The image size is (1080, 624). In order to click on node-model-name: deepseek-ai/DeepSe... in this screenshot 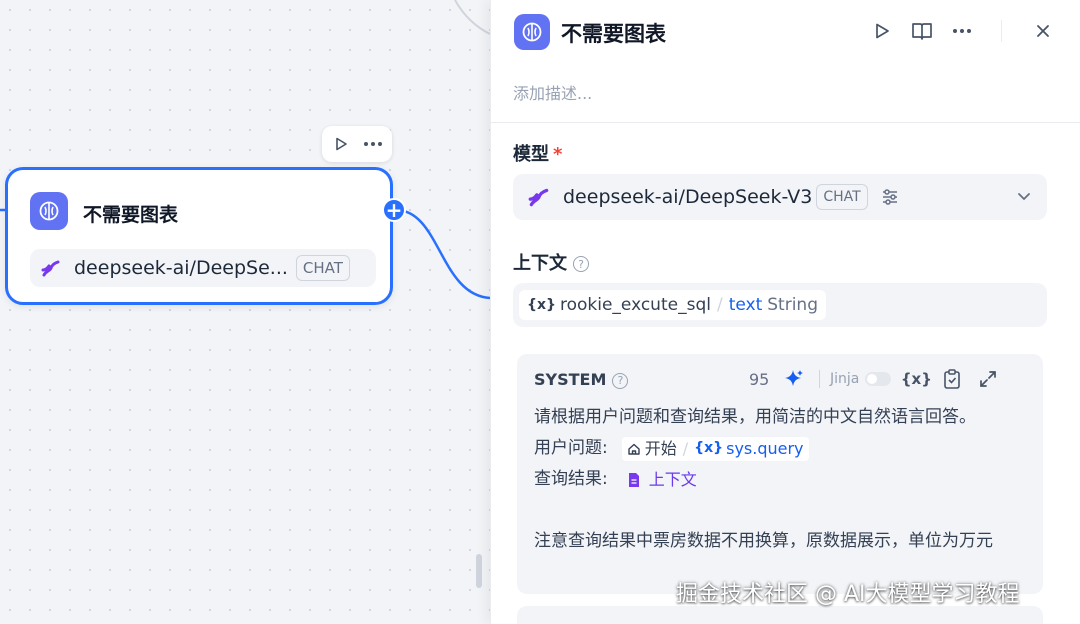, I will do `click(181, 268)`.